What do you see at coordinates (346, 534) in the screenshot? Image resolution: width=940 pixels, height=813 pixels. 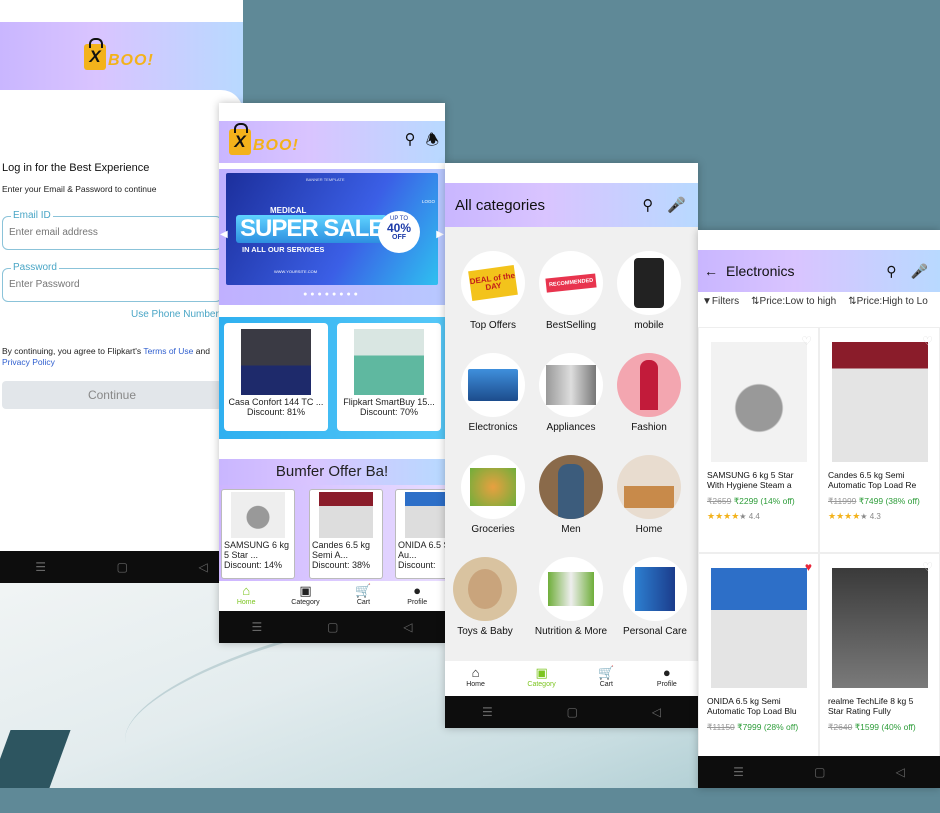 I see `offer-card: Candes 6.5 kg Semi A... Discount: 38%` at bounding box center [346, 534].